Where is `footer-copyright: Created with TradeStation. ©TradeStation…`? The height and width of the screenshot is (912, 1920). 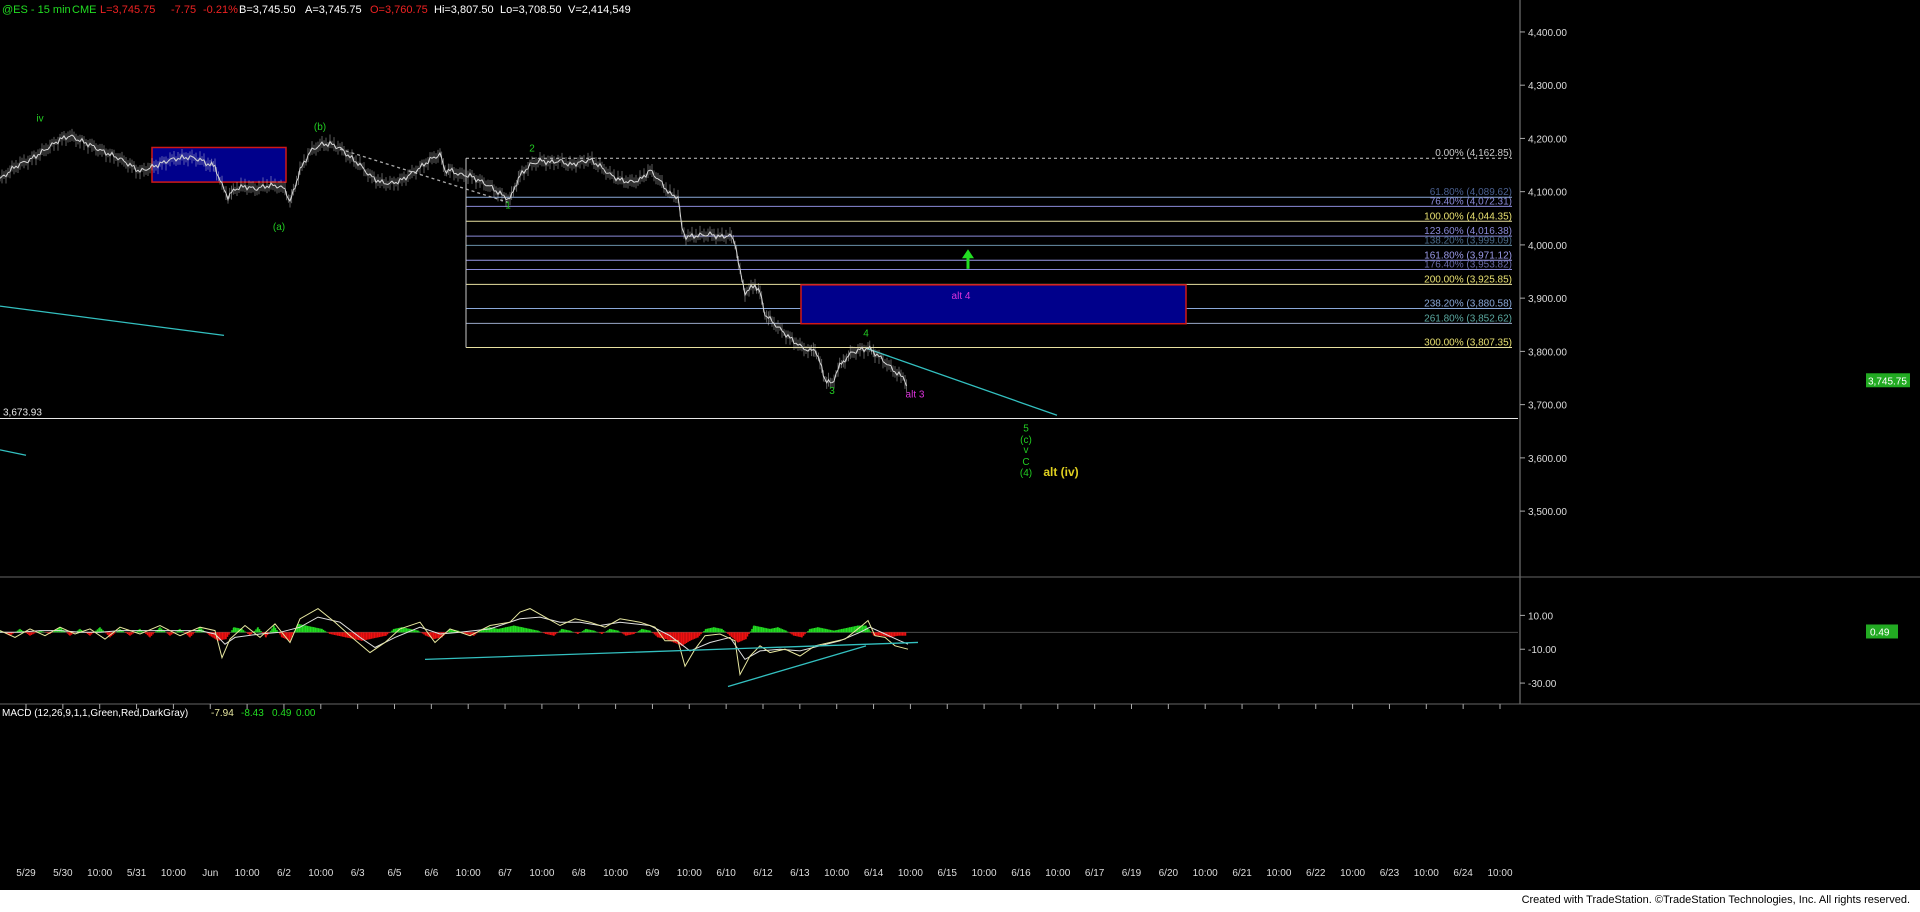
footer-copyright: Created with TradeStation. ©TradeStation… is located at coordinates (1715, 900).